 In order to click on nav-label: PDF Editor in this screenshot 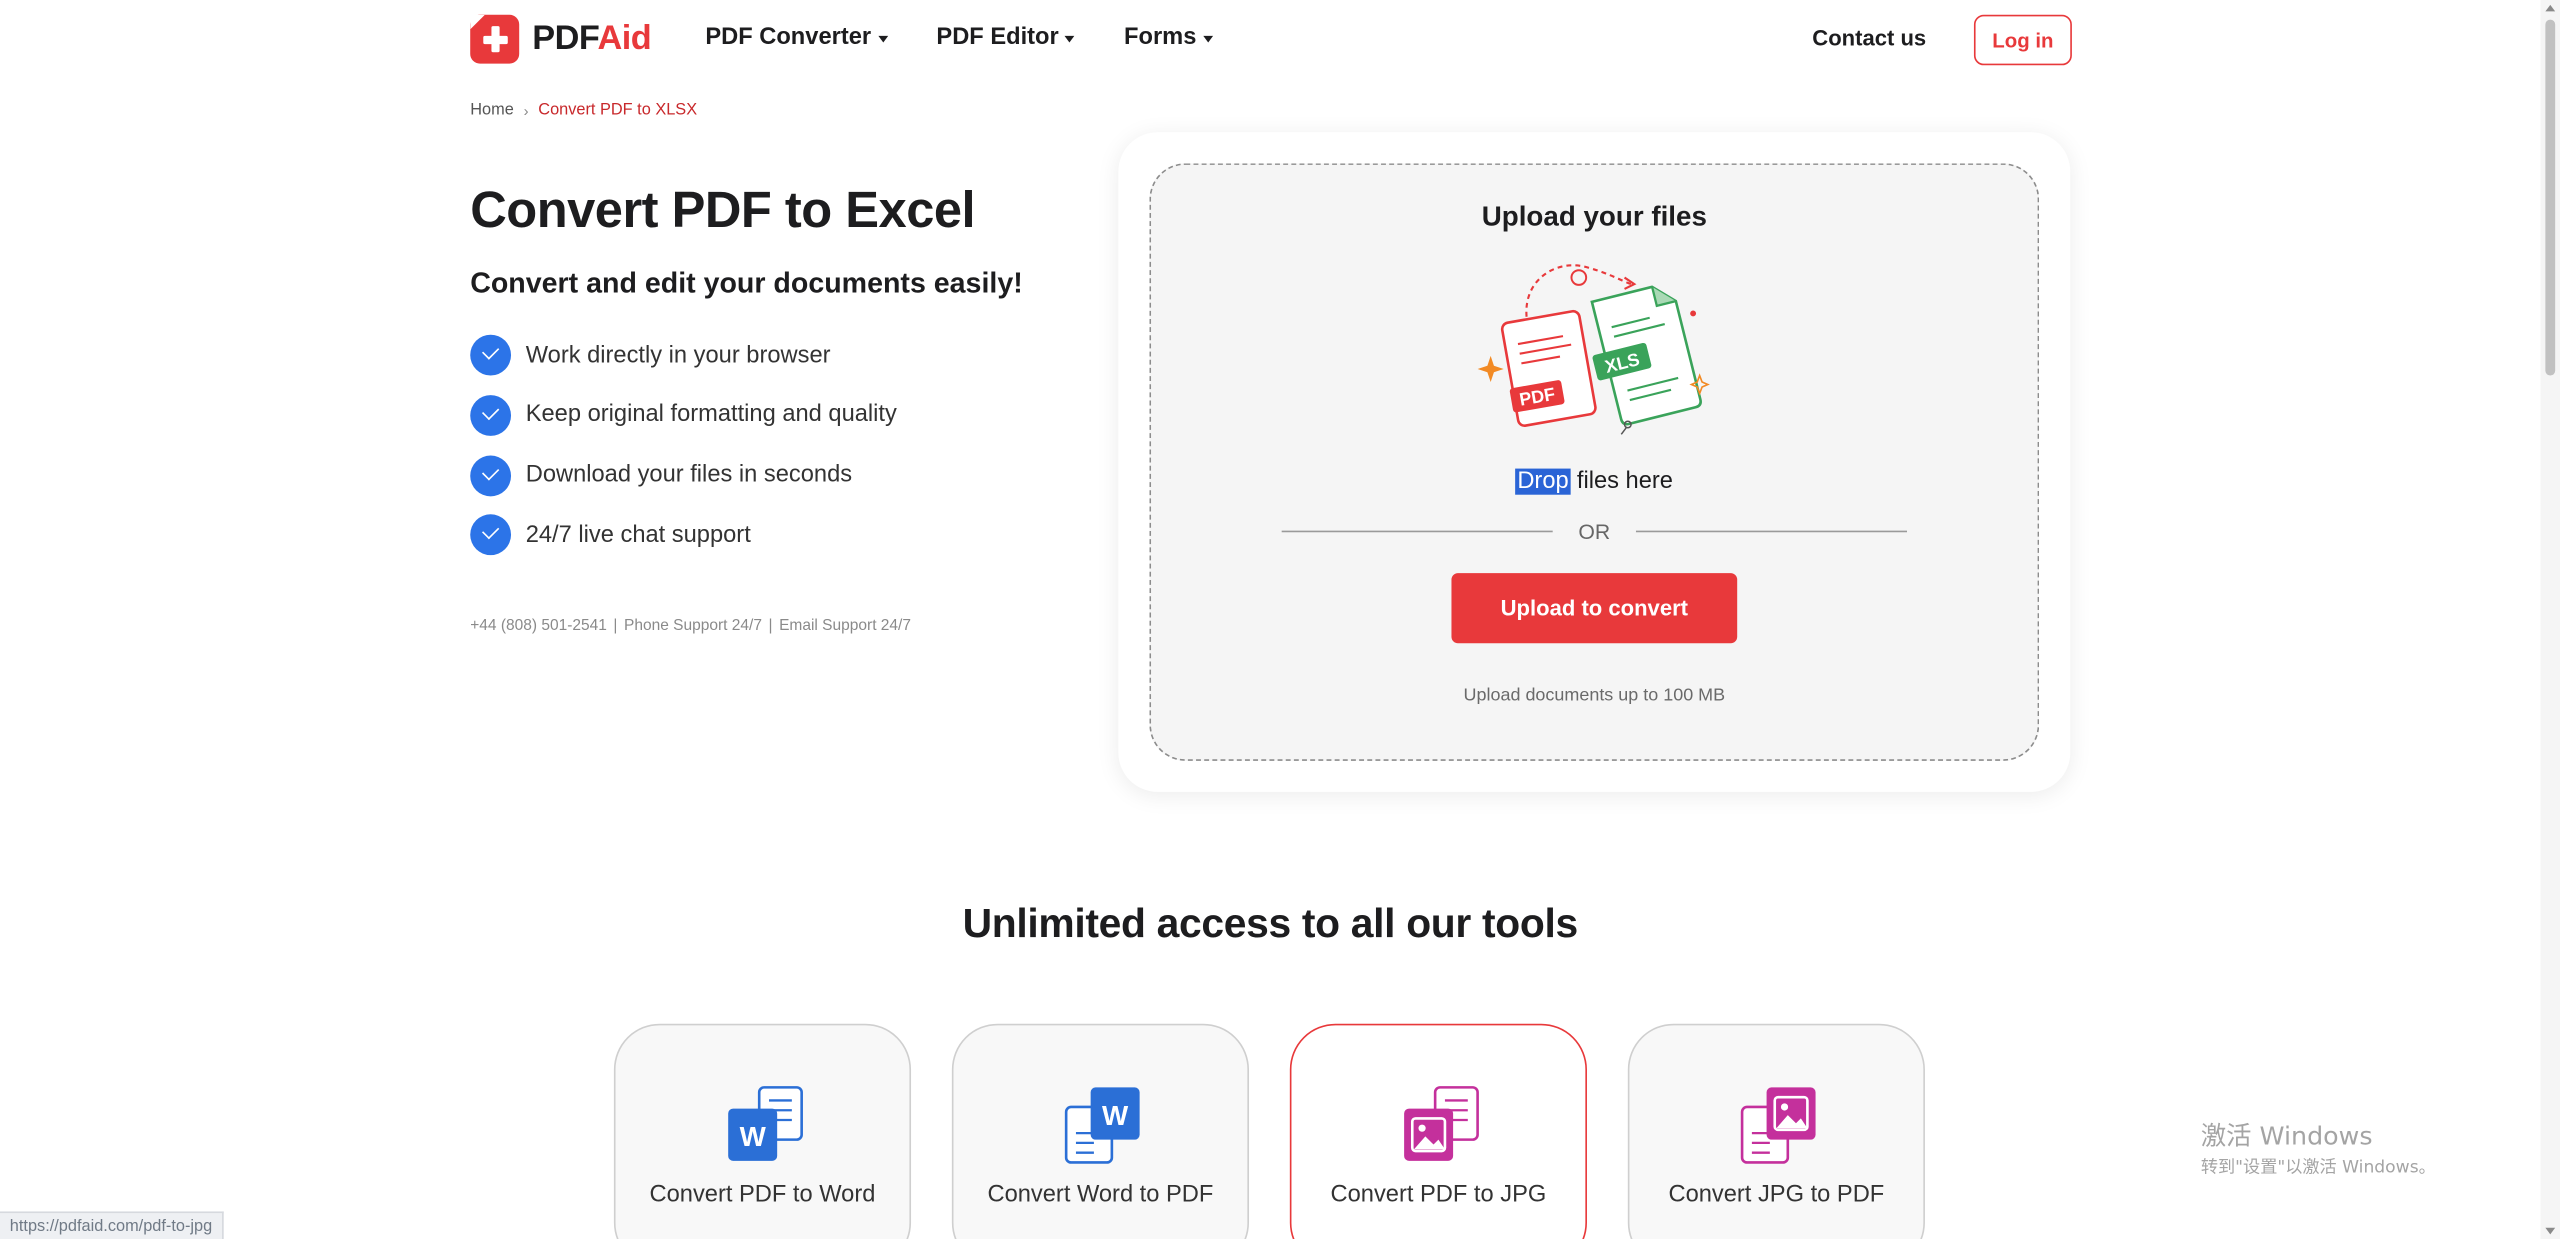, I will do `click(997, 37)`.